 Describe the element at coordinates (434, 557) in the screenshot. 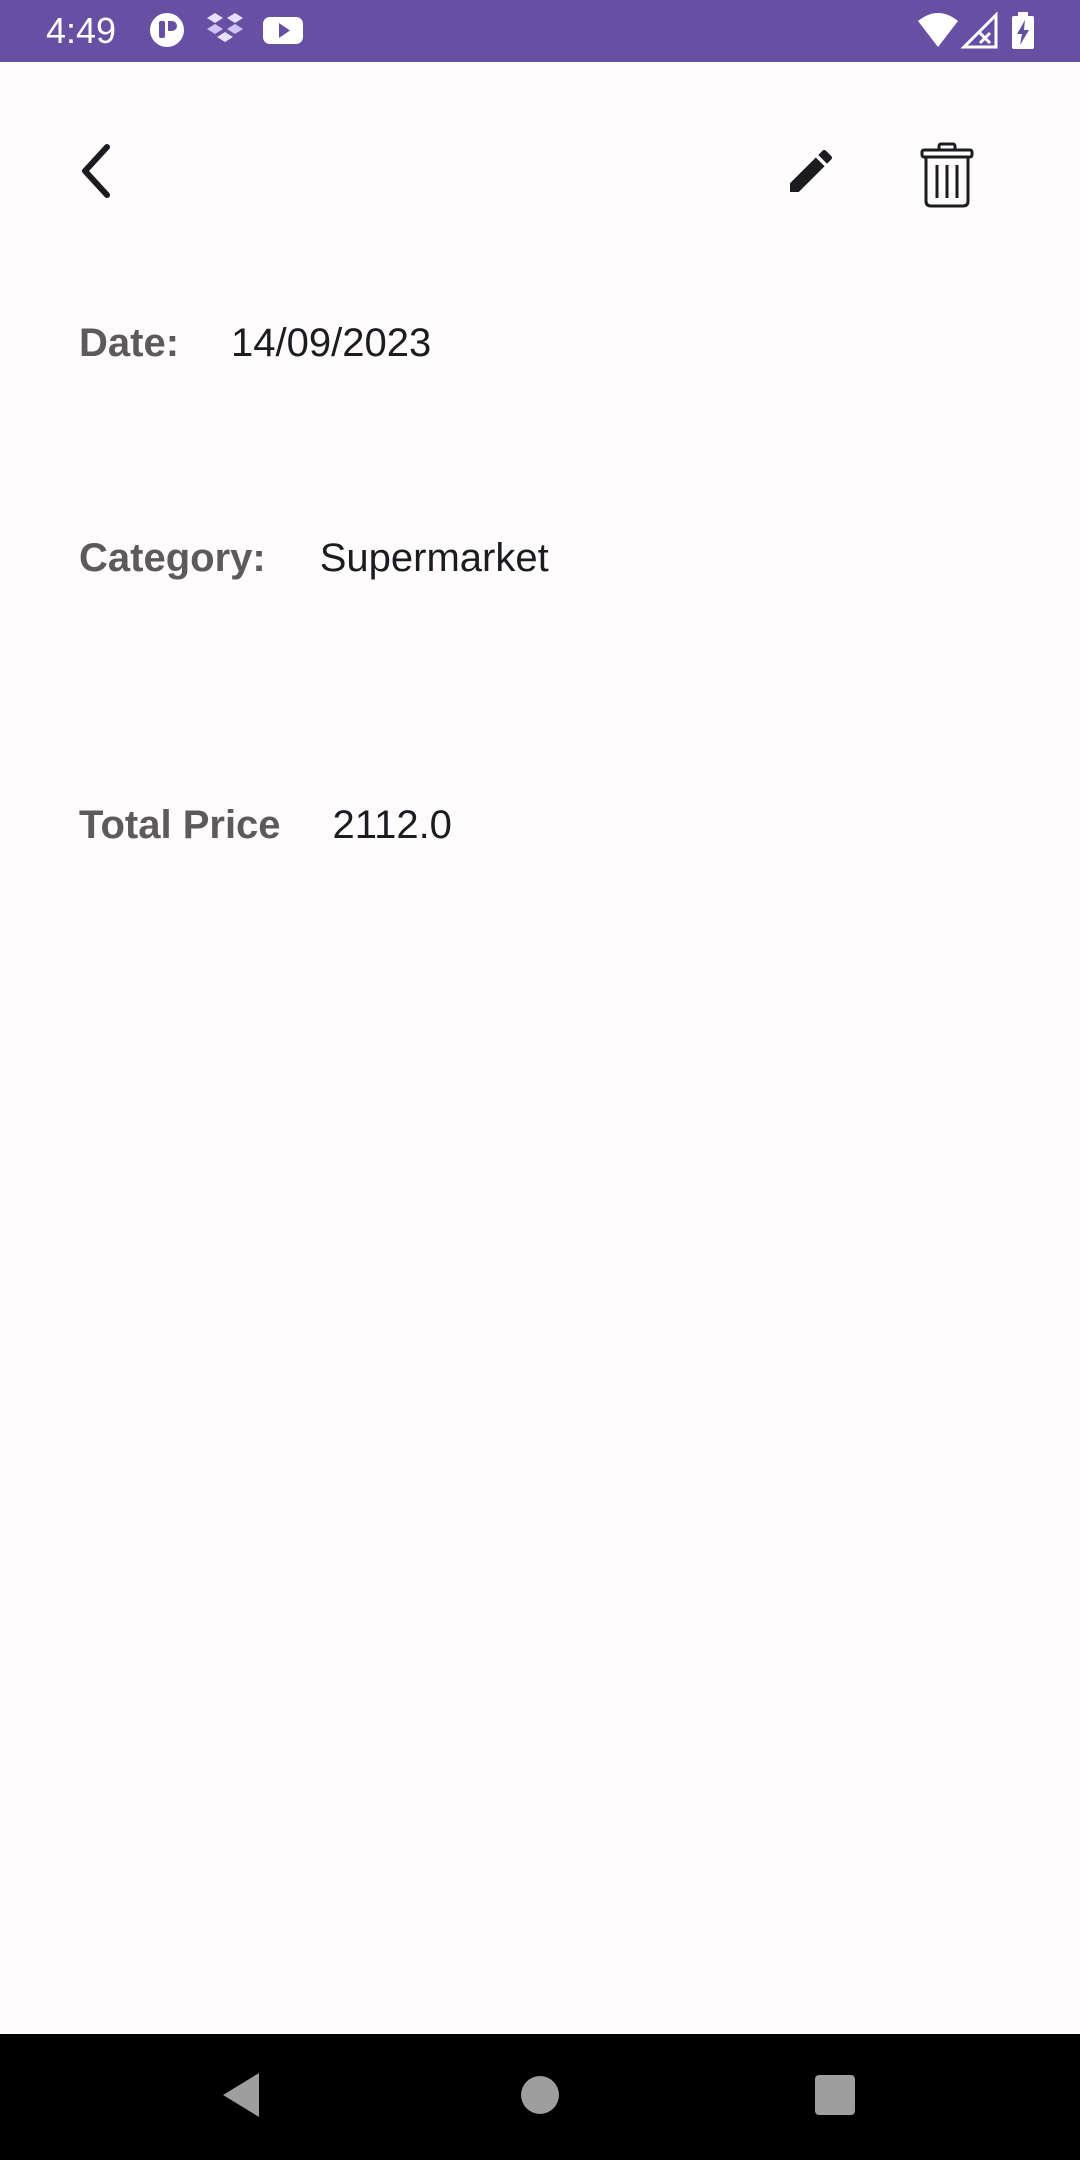

I see `category-value: Supermarket` at that location.